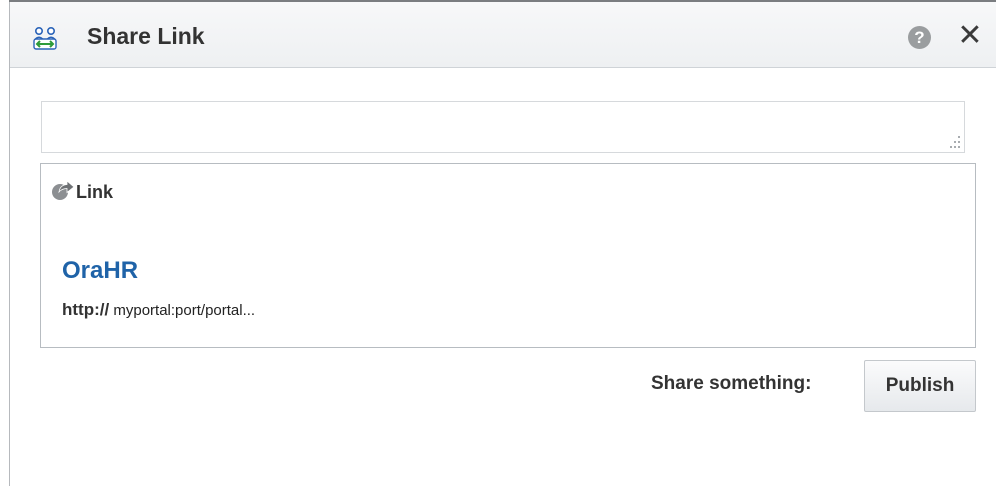  I want to click on link-title: OraHR, so click(100, 271).